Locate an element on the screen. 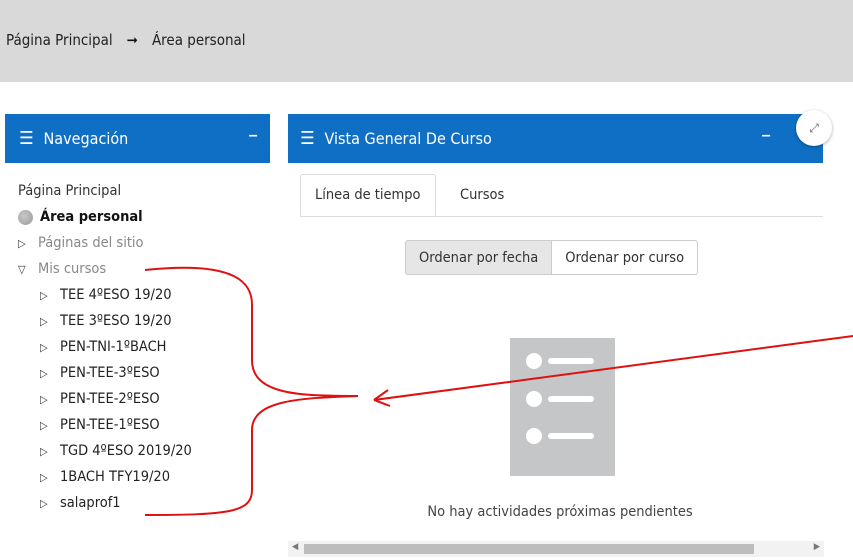 The width and height of the screenshot is (853, 560). annotation-bracket-top is located at coordinates (251, 331).